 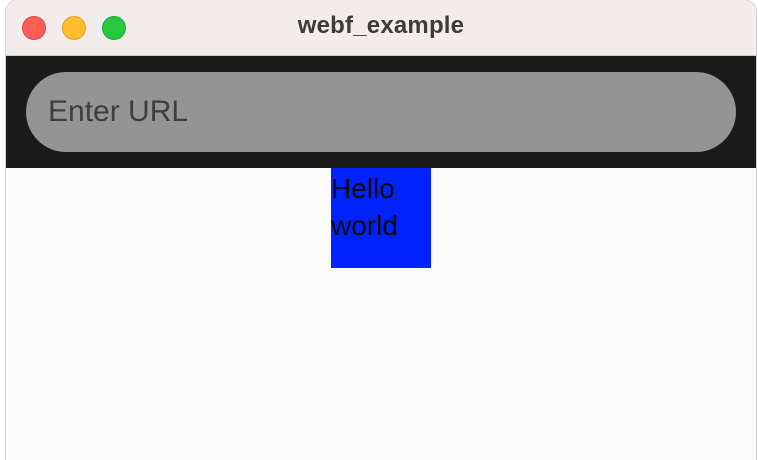 I want to click on title-bar: webf_example, so click(x=381, y=28).